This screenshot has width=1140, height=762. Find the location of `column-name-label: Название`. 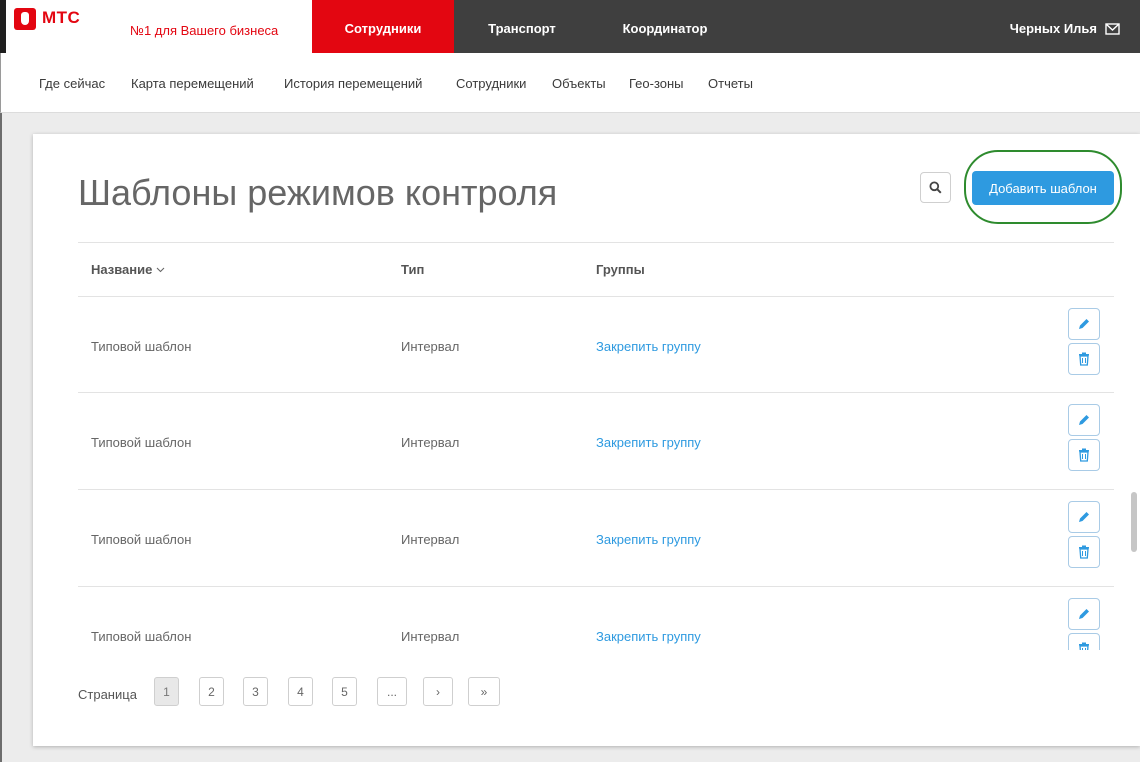

column-name-label: Название is located at coordinates (122, 269).